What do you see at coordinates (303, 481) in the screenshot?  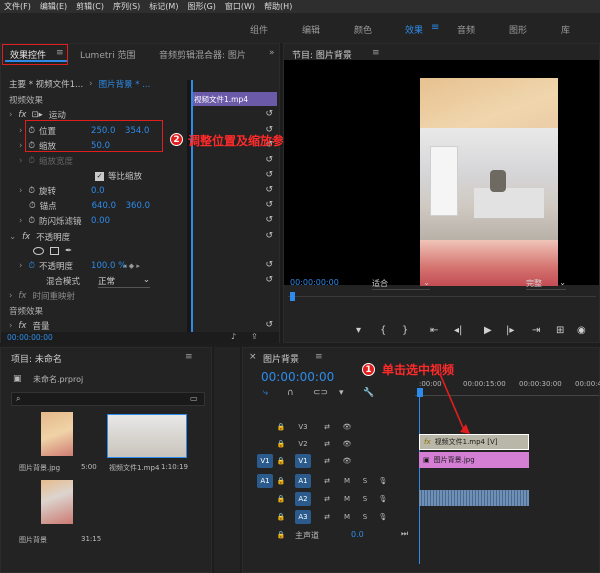 I see `track-label: A1` at bounding box center [303, 481].